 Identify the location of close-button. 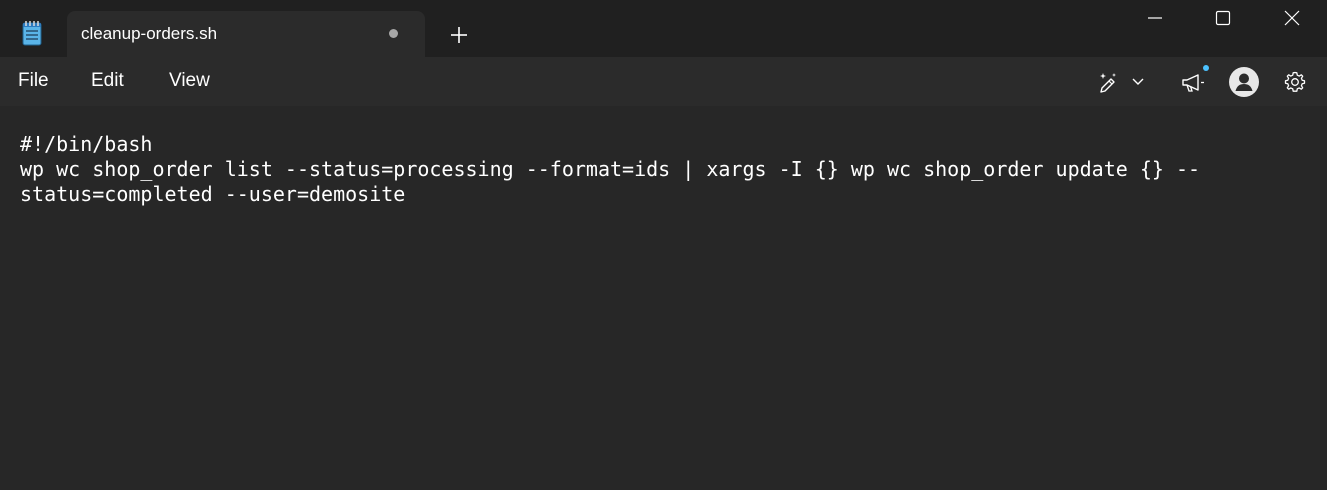
(1292, 18).